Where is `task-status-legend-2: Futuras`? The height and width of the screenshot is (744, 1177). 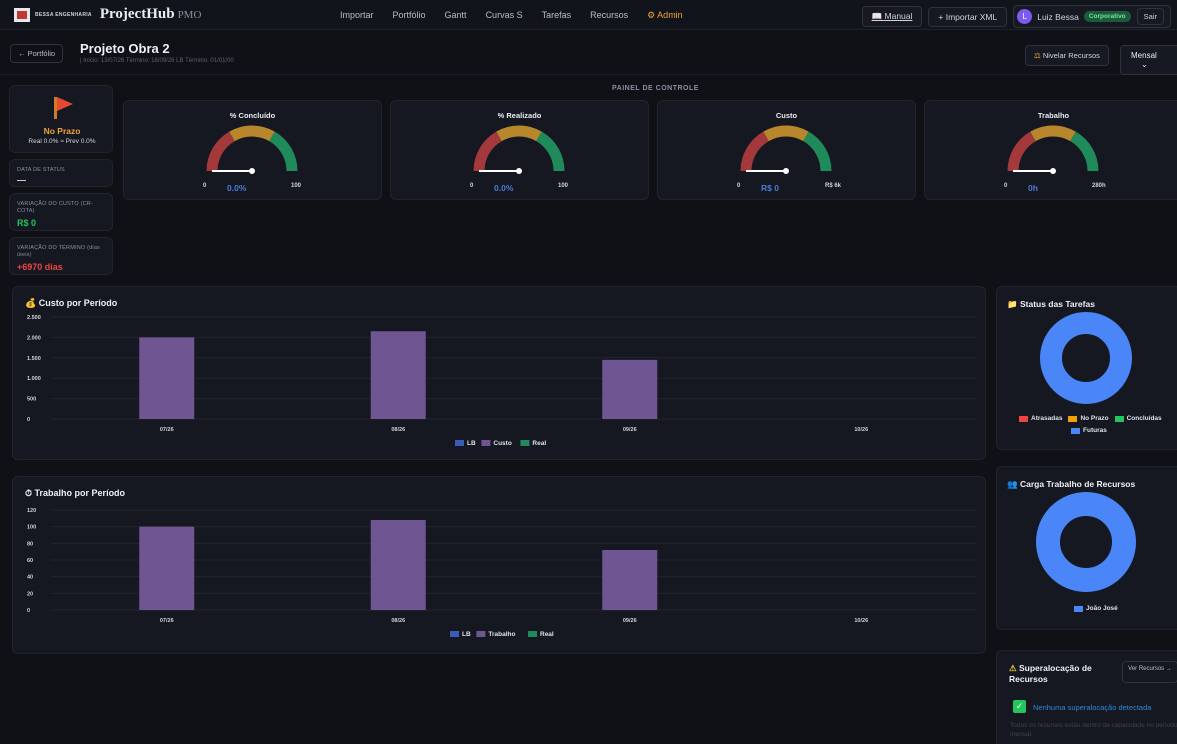 task-status-legend-2: Futuras is located at coordinates (1092, 430).